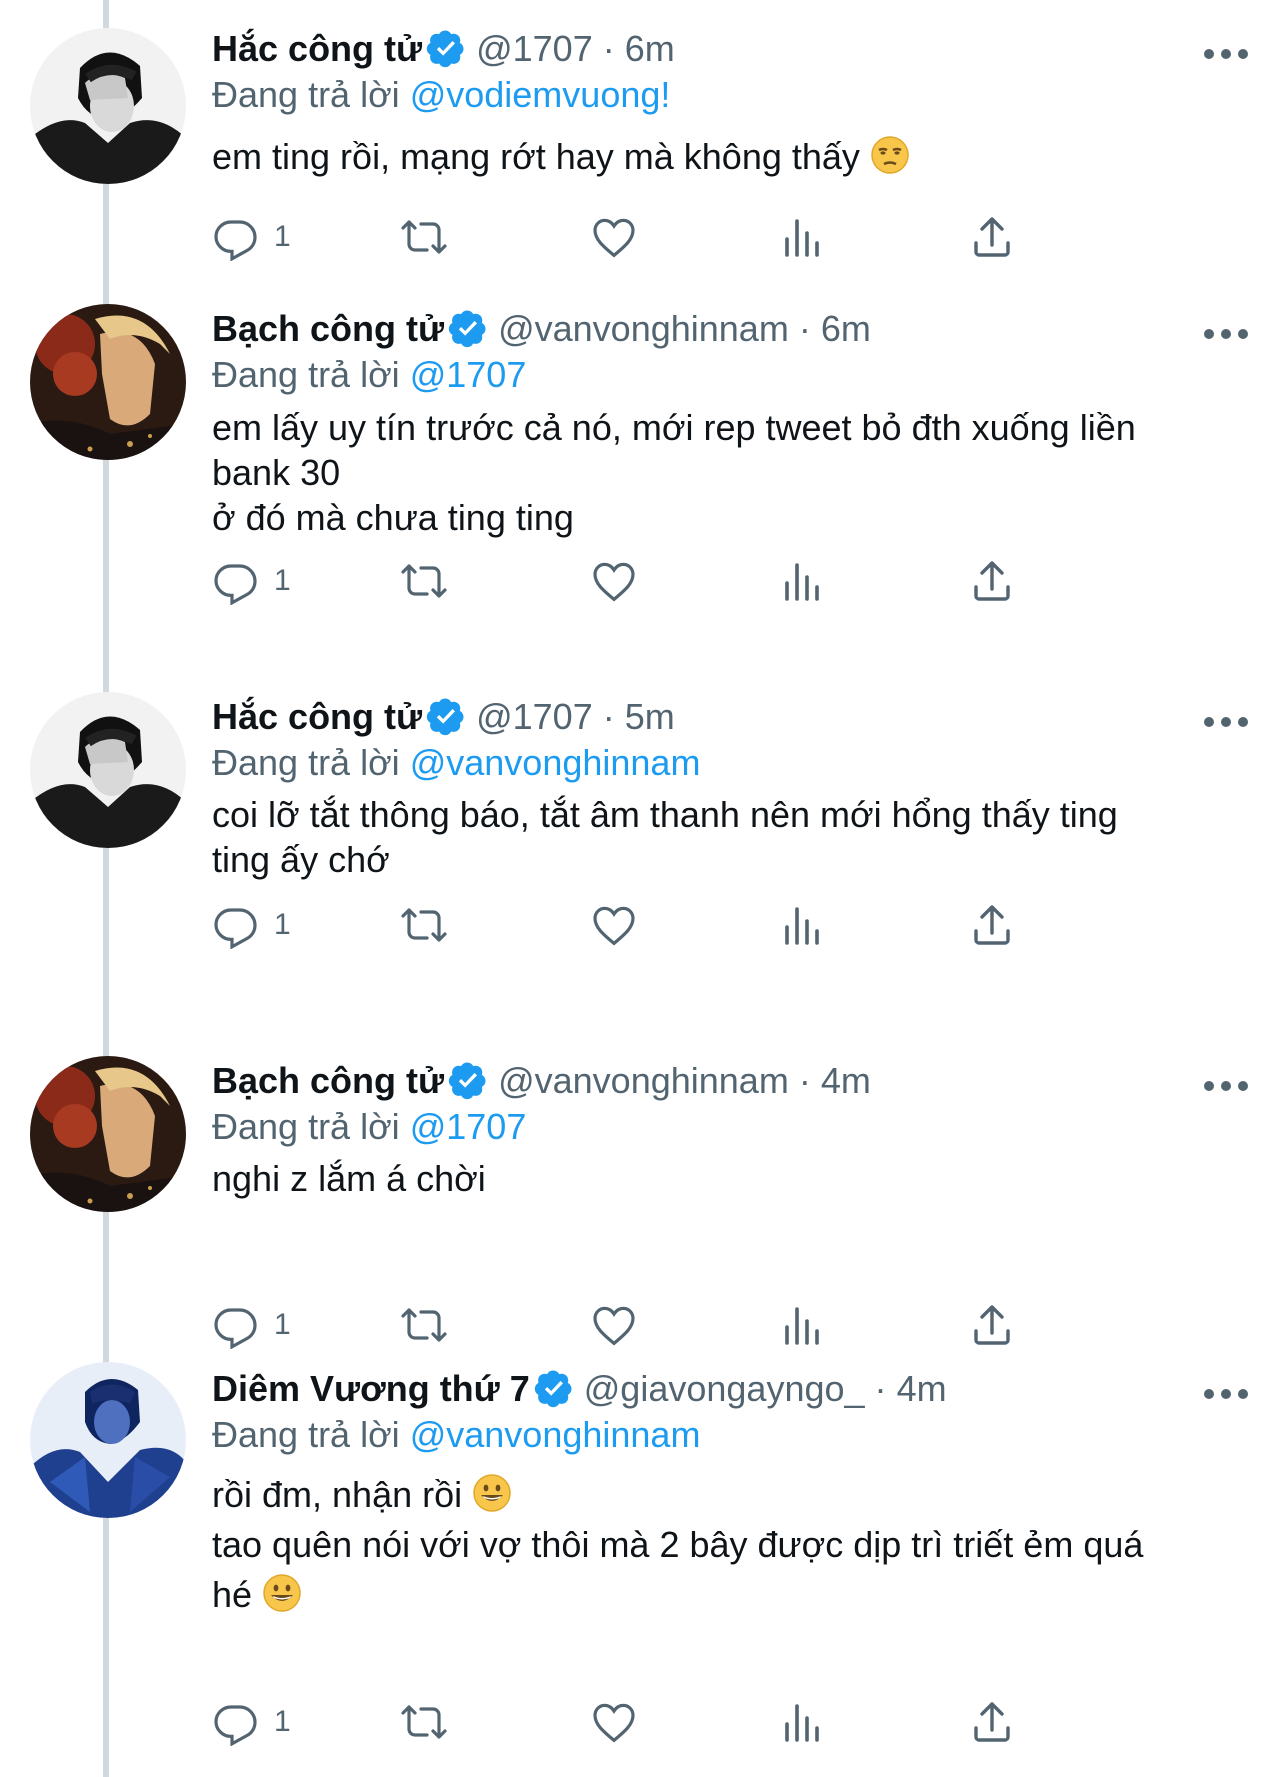  I want to click on reply-icon, so click(235, 928).